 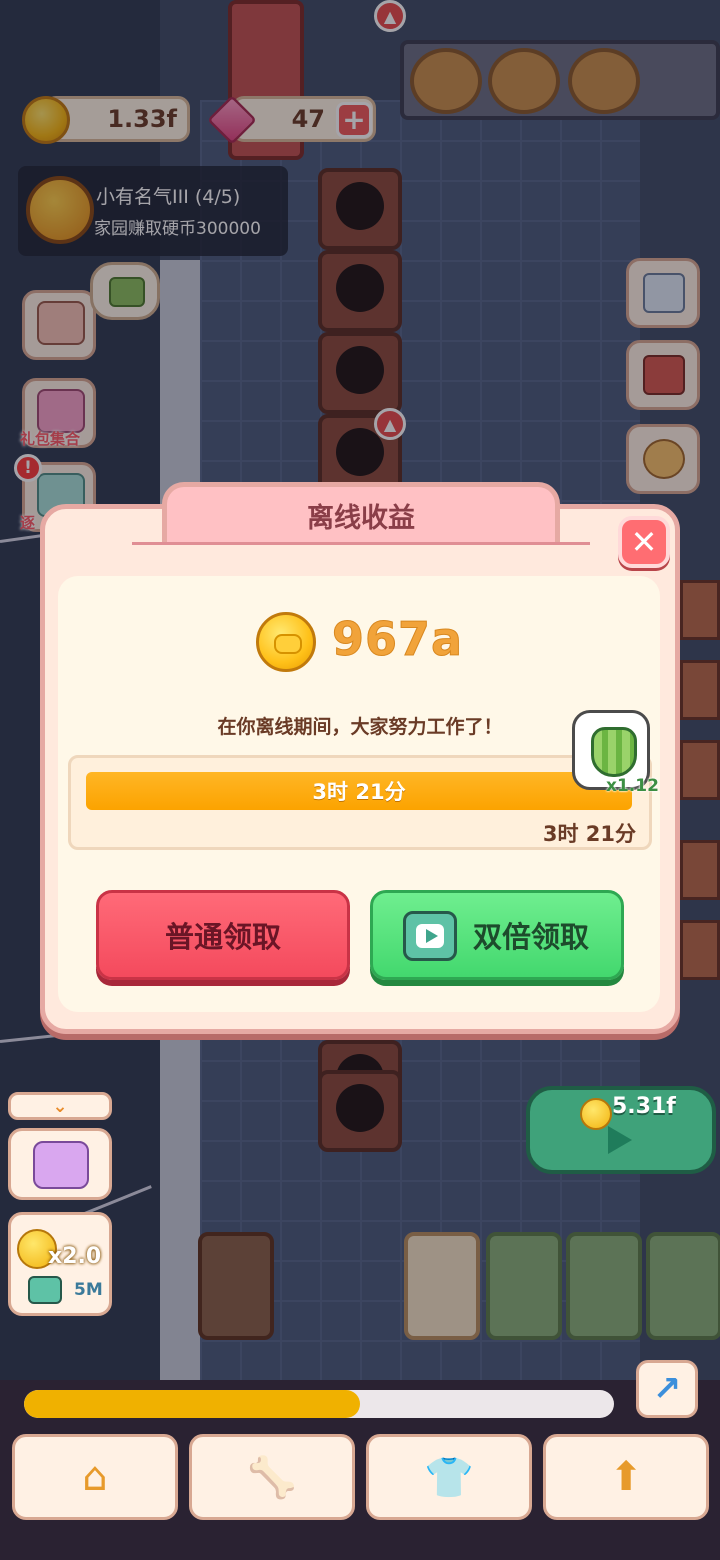 I want to click on double-claim-button: 双倍领取, so click(x=497, y=935).